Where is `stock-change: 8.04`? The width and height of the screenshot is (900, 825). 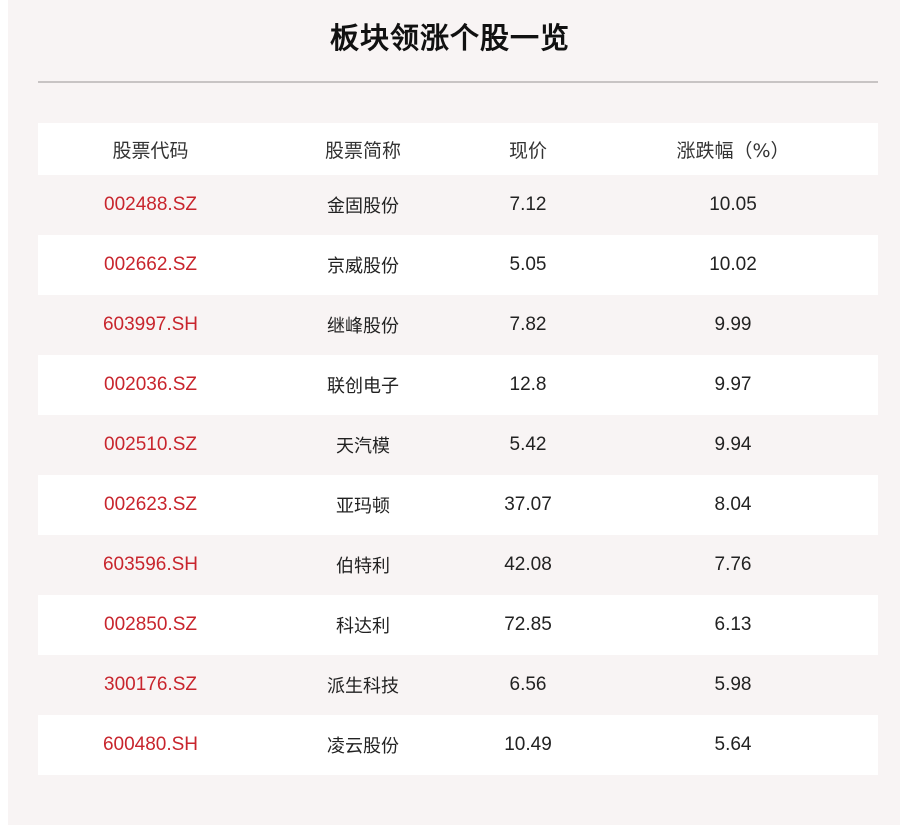 stock-change: 8.04 is located at coordinates (733, 504).